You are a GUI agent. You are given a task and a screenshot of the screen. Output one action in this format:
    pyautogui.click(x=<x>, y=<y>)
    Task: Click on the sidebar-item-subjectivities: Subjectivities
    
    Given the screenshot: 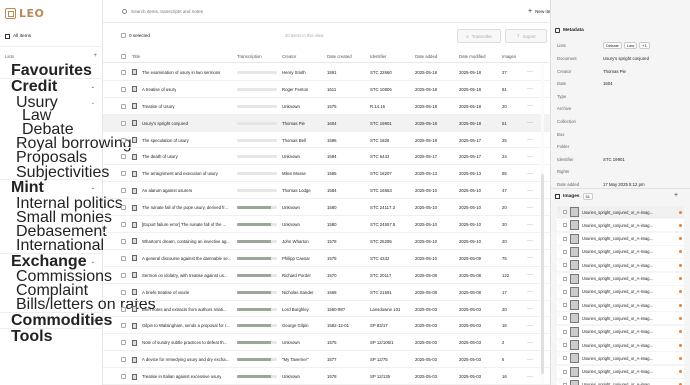 What is the action you would take?
    pyautogui.click(x=54, y=172)
    